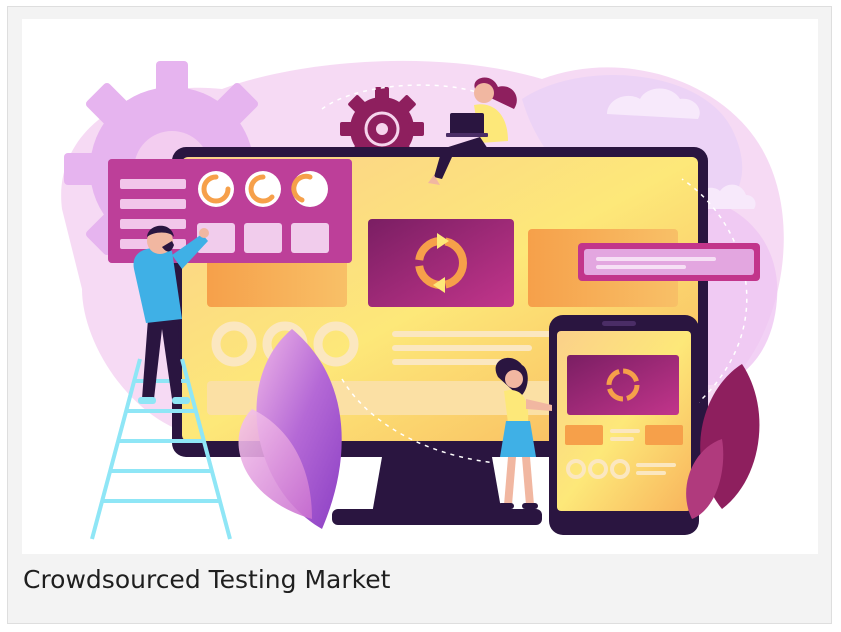 The width and height of the screenshot is (841, 632). Describe the element at coordinates (230, 211) in the screenshot. I see `ui-card-left` at that location.